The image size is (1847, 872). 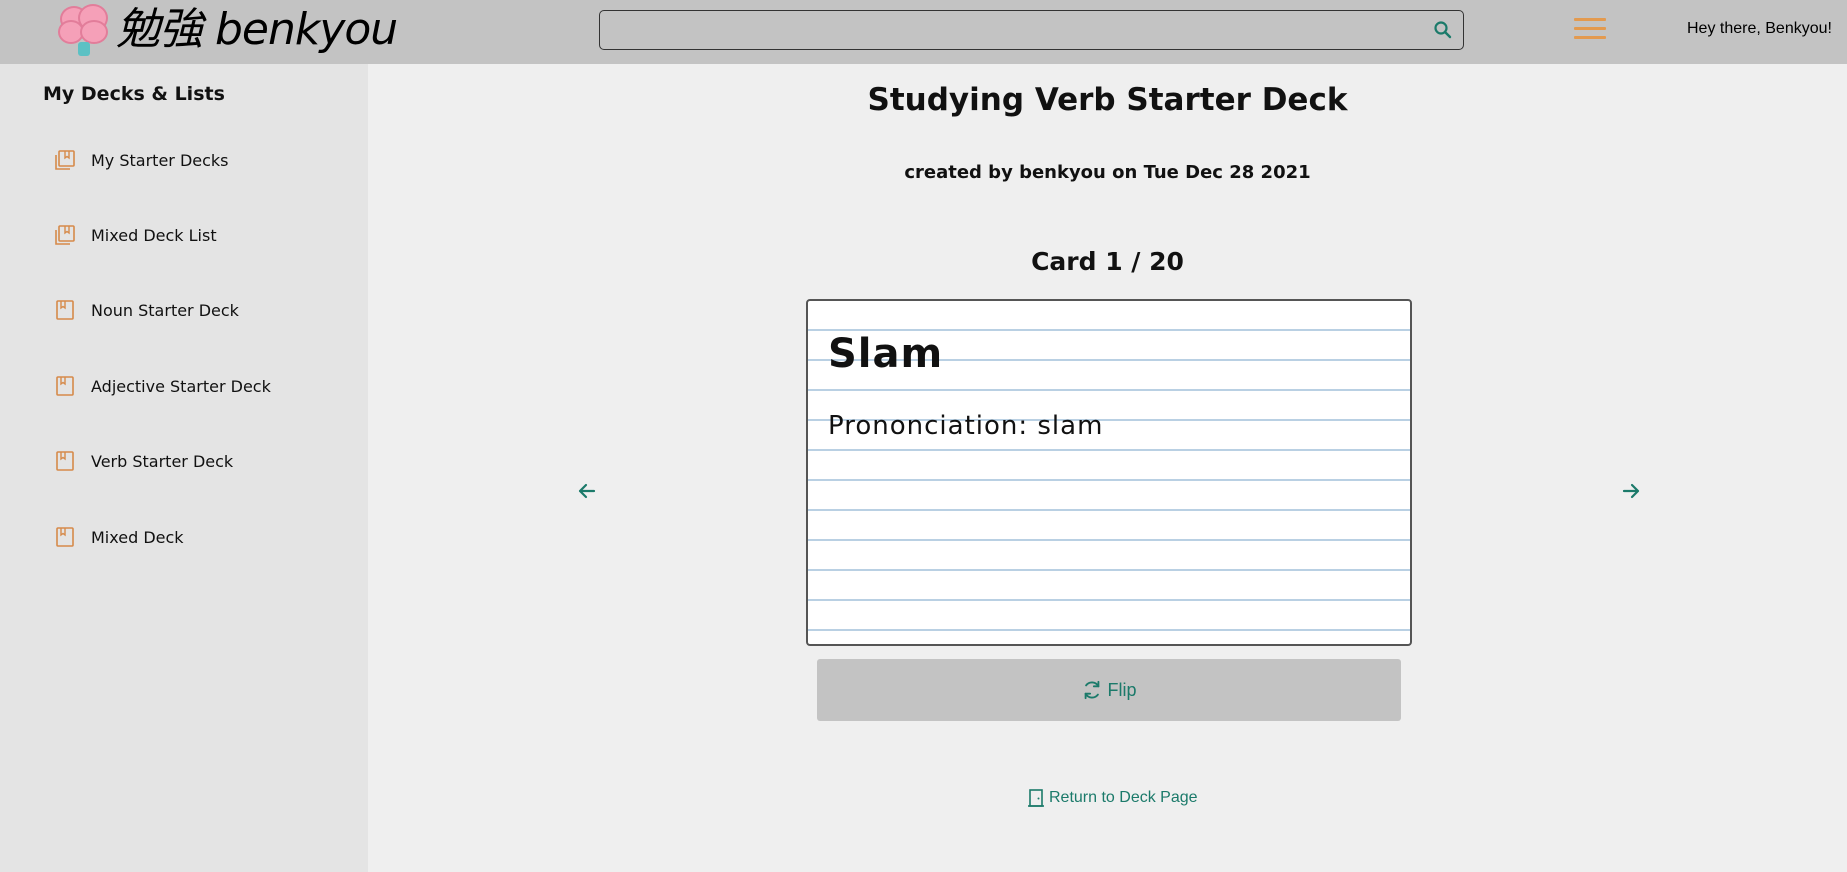 I want to click on flip-button: Flip, so click(x=1109, y=690).